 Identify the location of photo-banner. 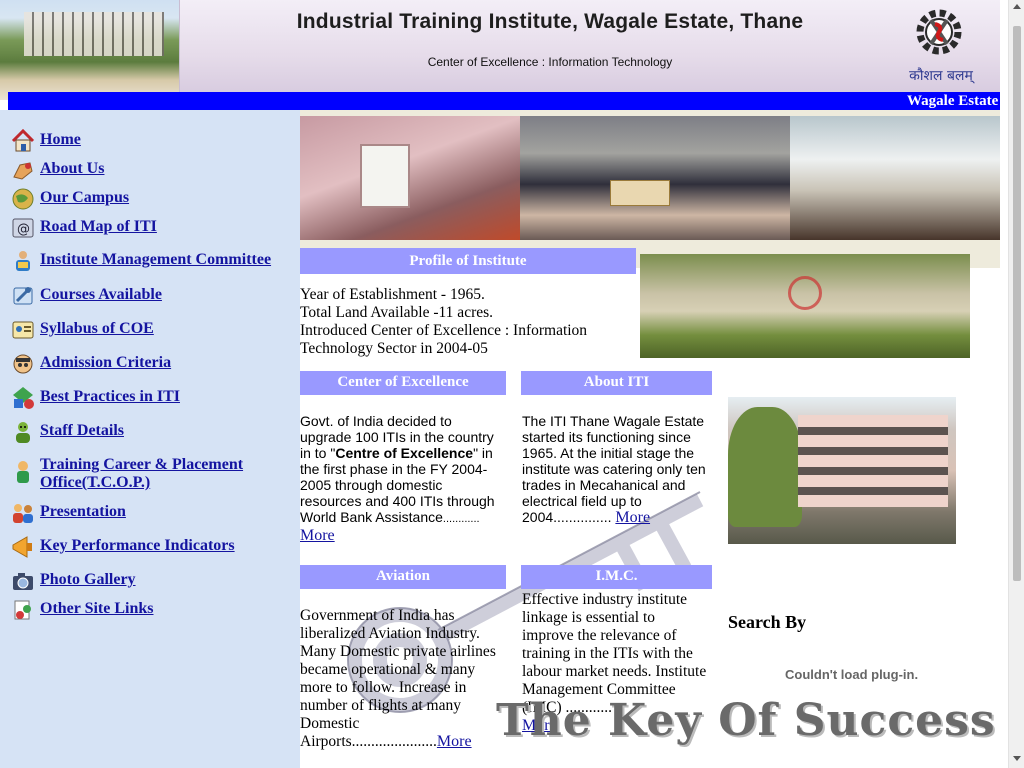
(650, 189).